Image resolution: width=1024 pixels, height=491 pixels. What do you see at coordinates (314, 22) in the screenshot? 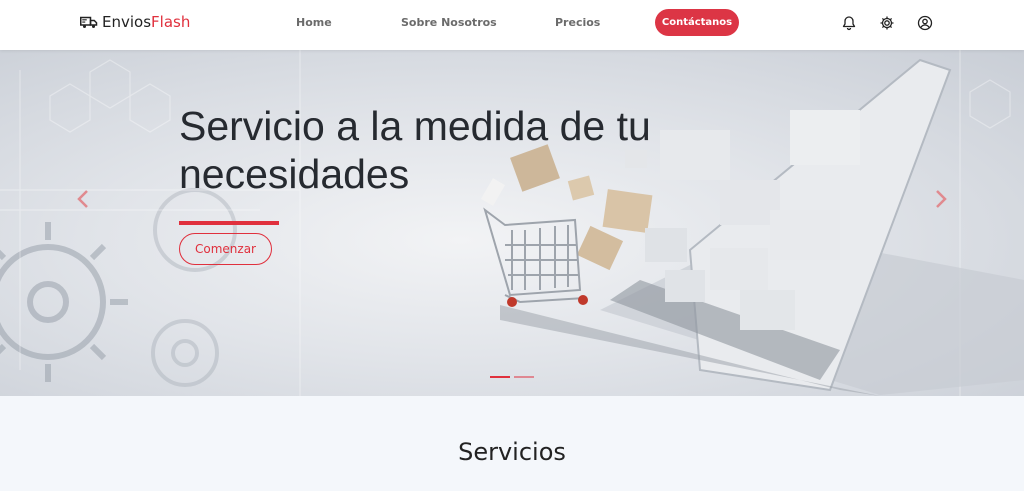
I see `nav-link-home: Home` at bounding box center [314, 22].